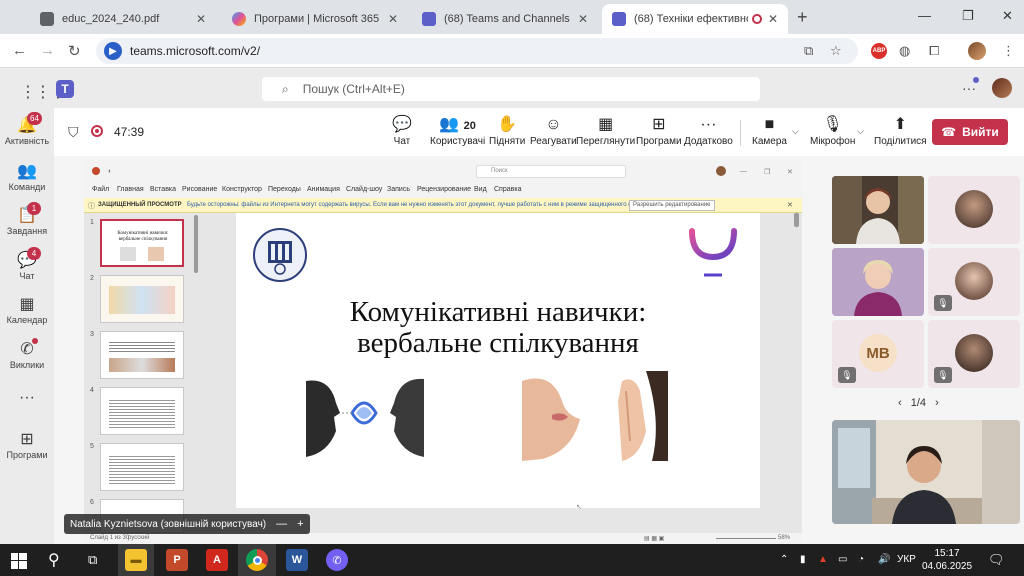  Describe the element at coordinates (511, 89) in the screenshot. I see `search-input: ⌕ Пошук (Ctrl+Alt+E)` at that location.